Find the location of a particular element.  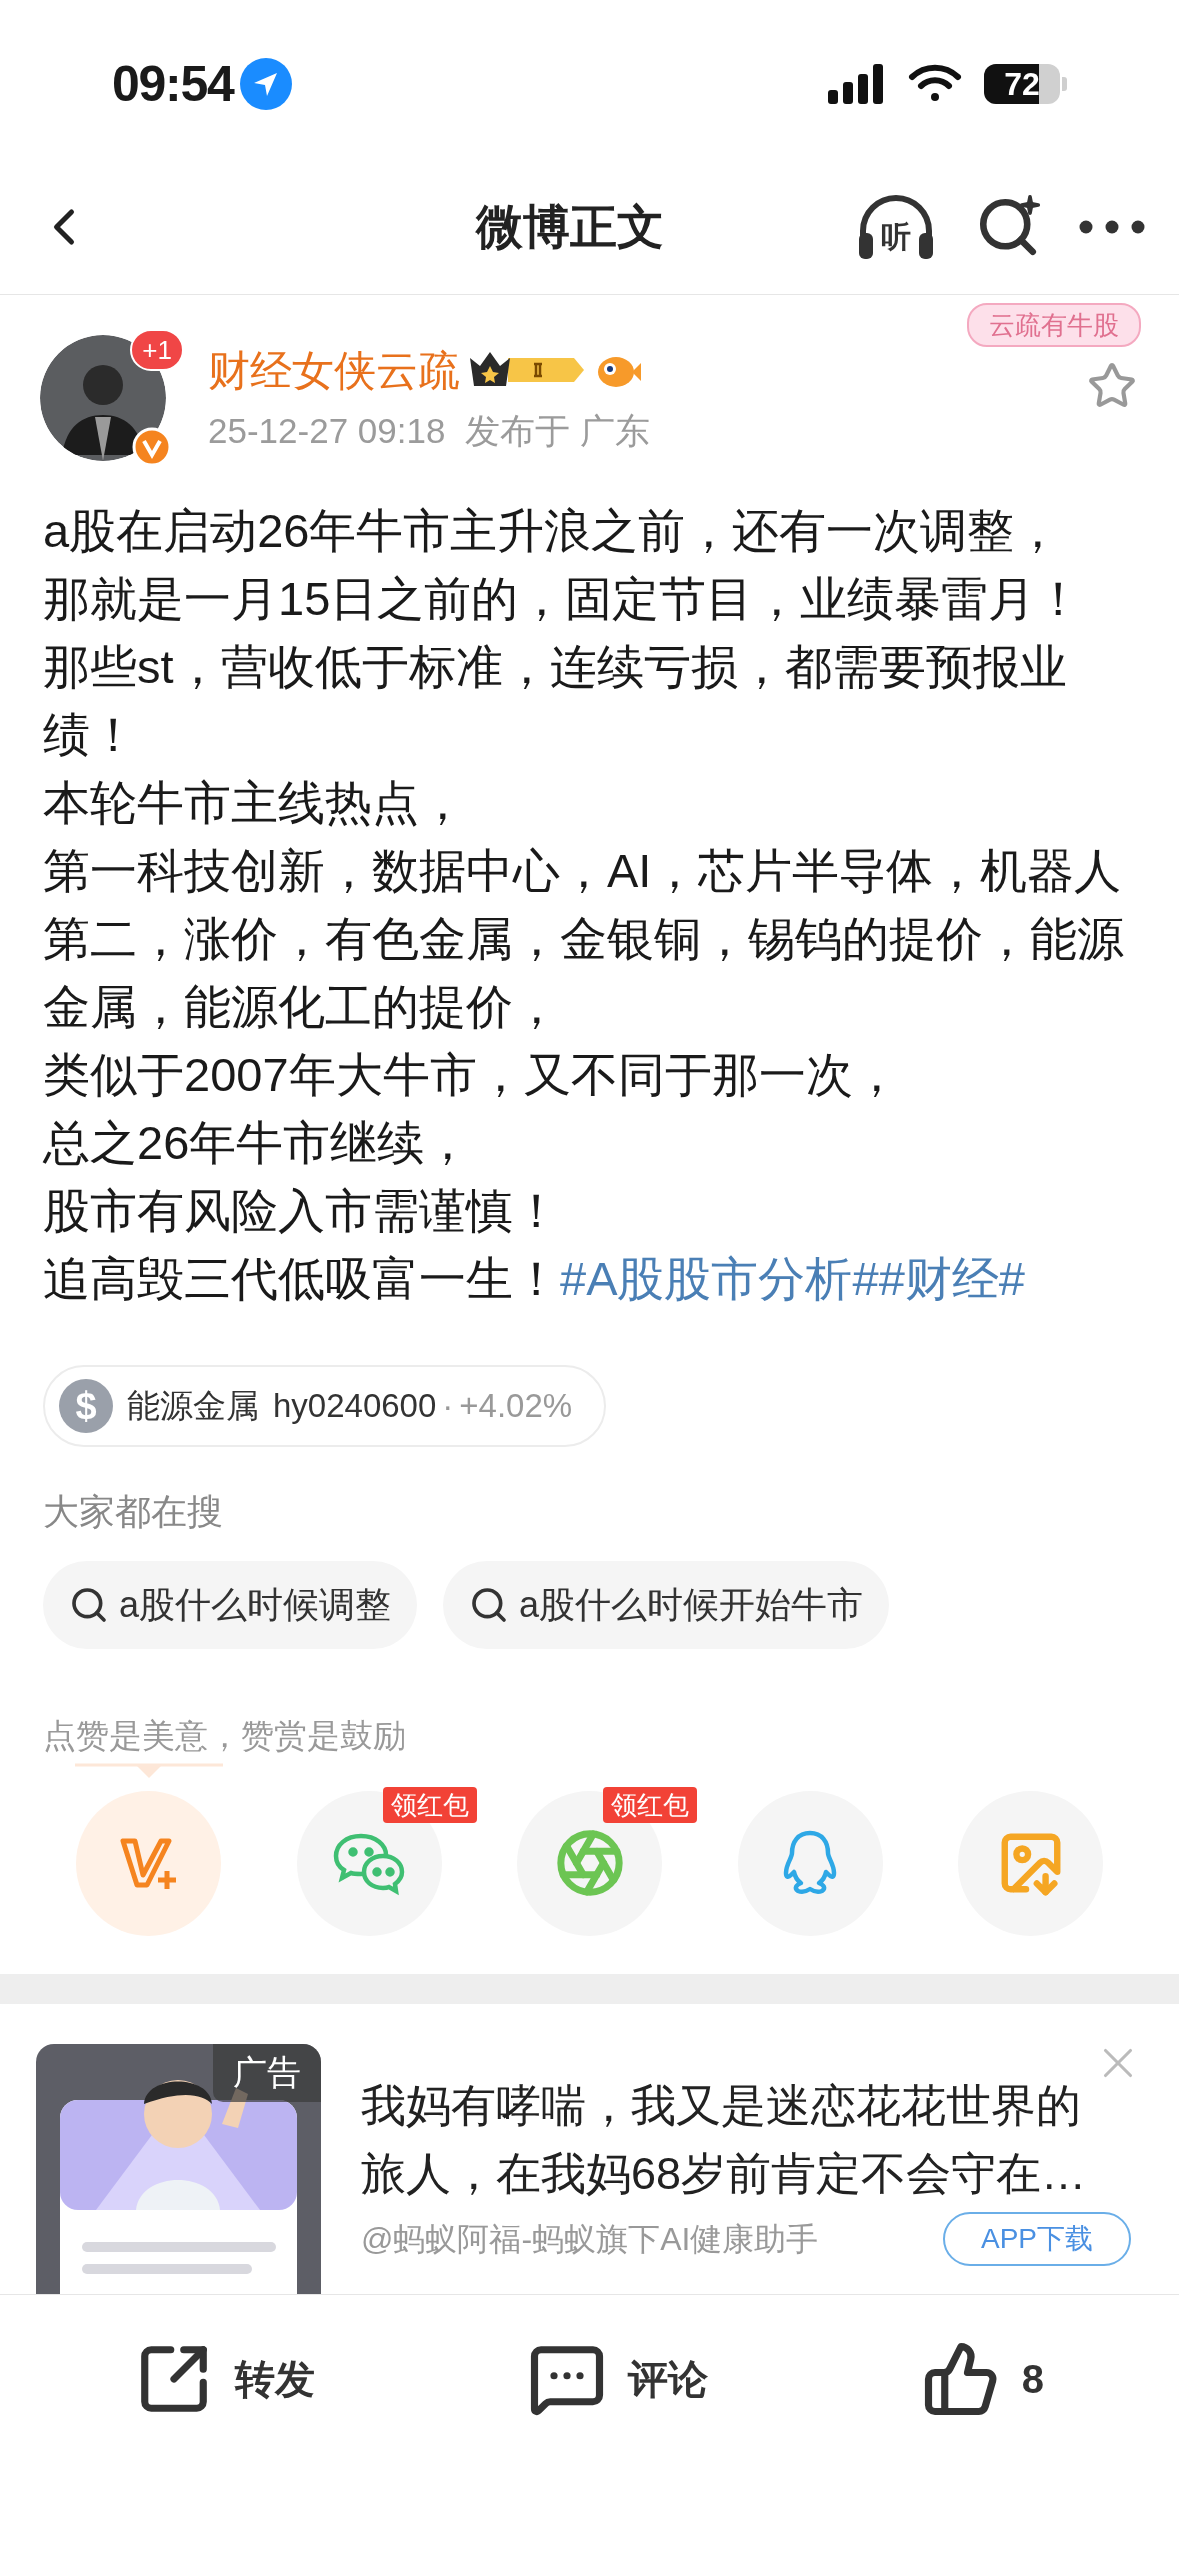

post-paragraph: 第二，涨价，有色金属，金银铜，锡钨的提价，能源金属，能源化工的提价， is located at coordinates (584, 973).